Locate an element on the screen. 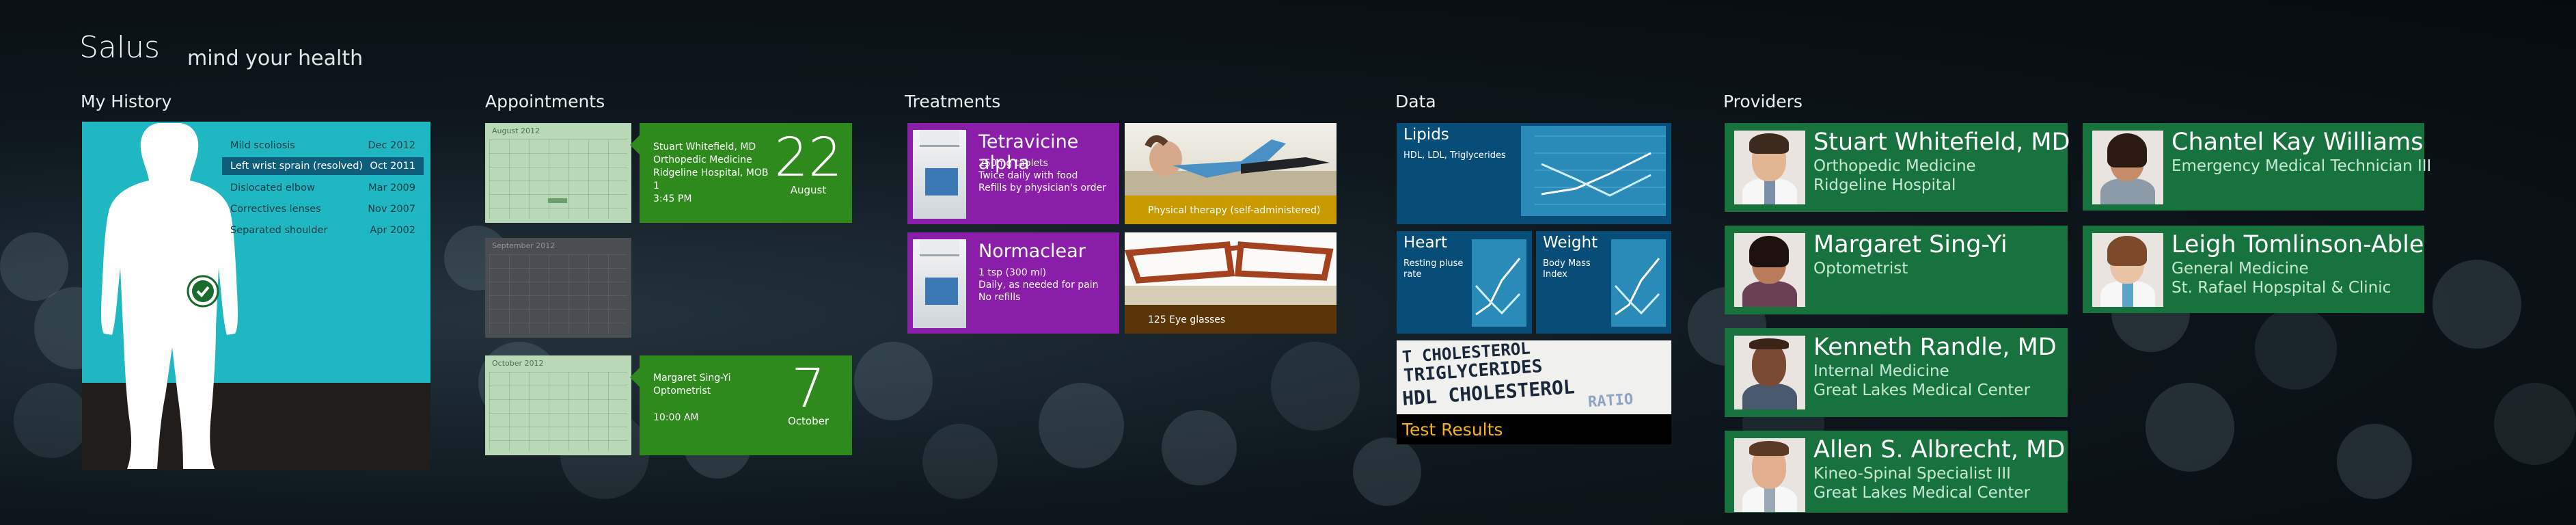 This screenshot has height=525, width=2576. calendar-highlight is located at coordinates (557, 200).